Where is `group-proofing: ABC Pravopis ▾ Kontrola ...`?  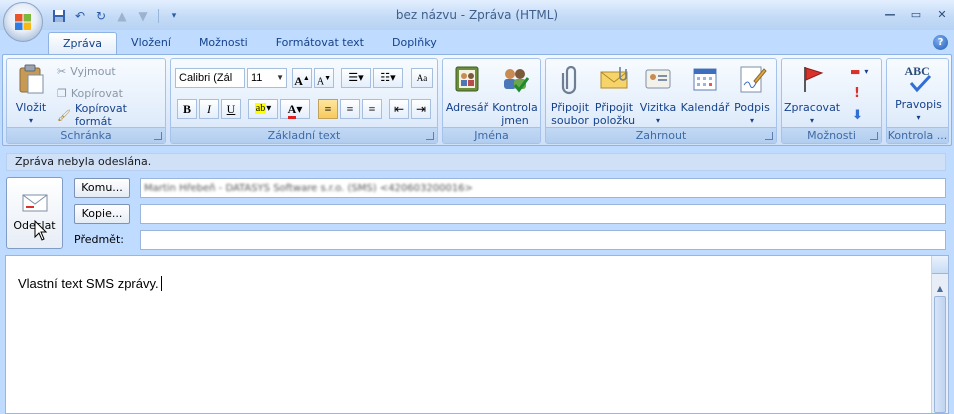 group-proofing: ABC Pravopis ▾ Kontrola ... is located at coordinates (917, 101).